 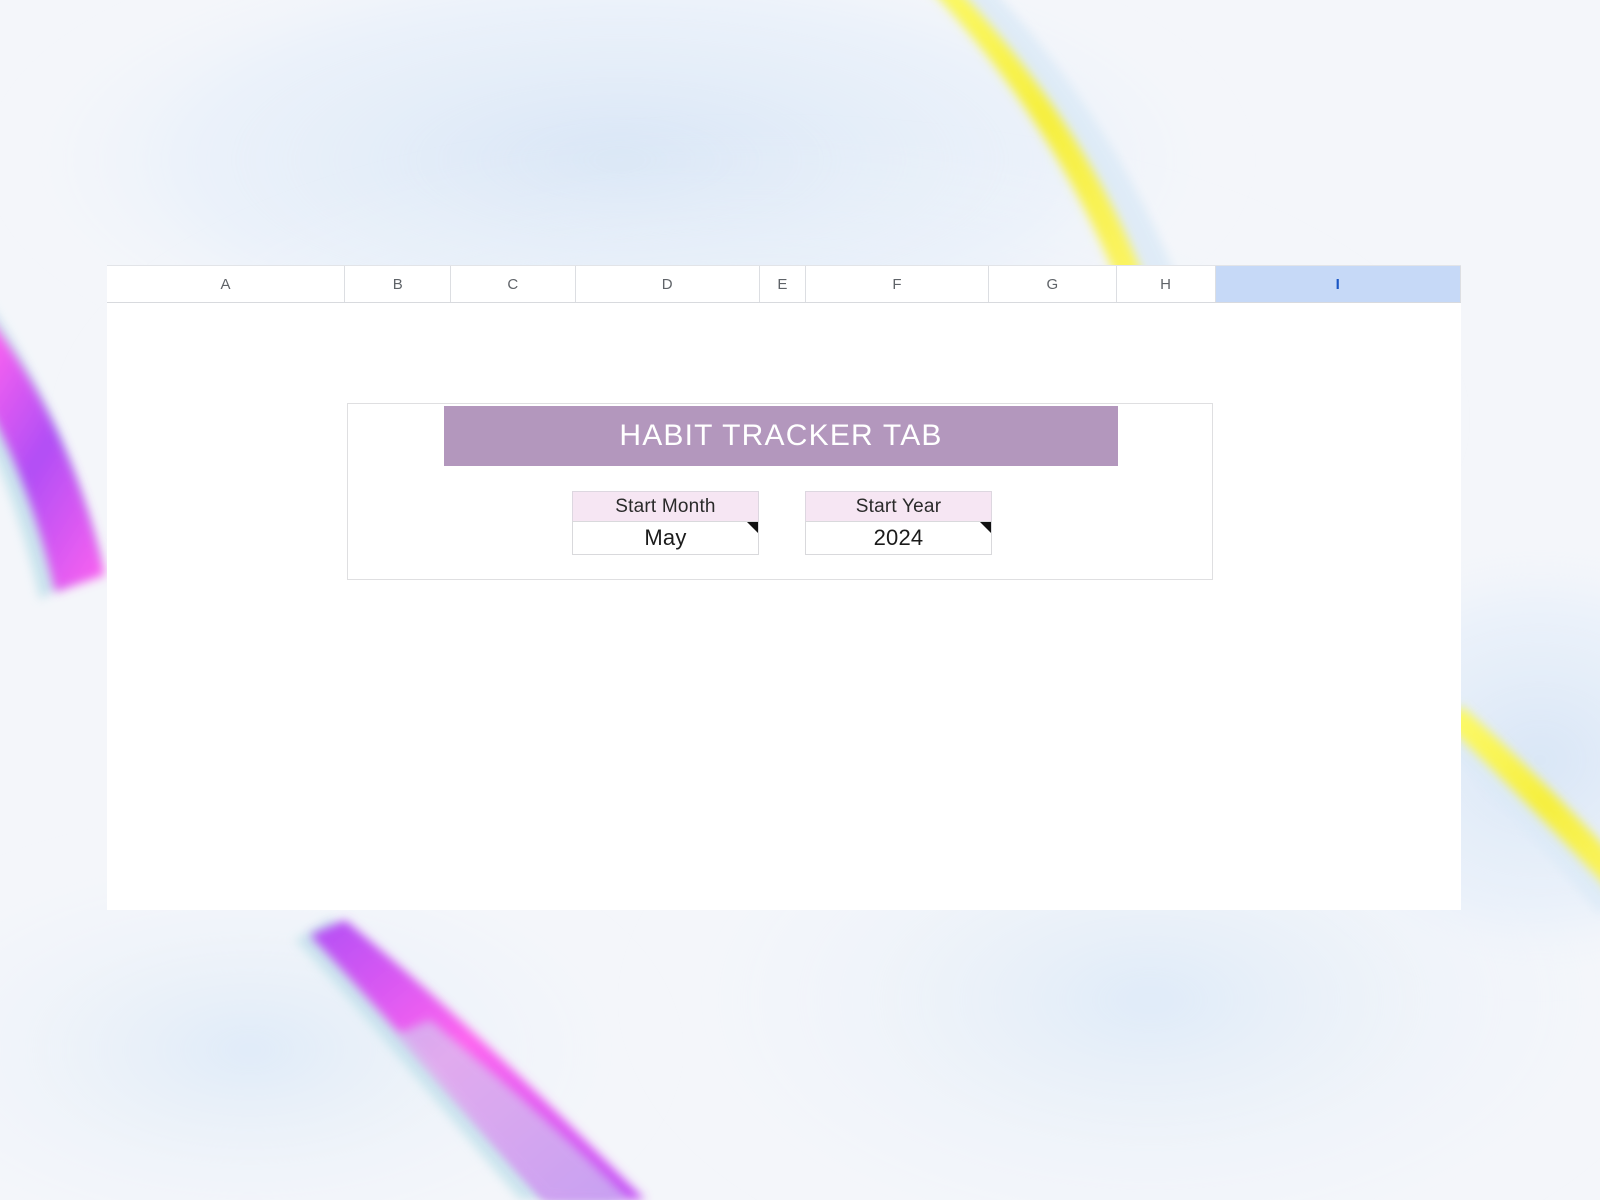 I want to click on page-title: HABIT TRACKER TAB, so click(x=781, y=435).